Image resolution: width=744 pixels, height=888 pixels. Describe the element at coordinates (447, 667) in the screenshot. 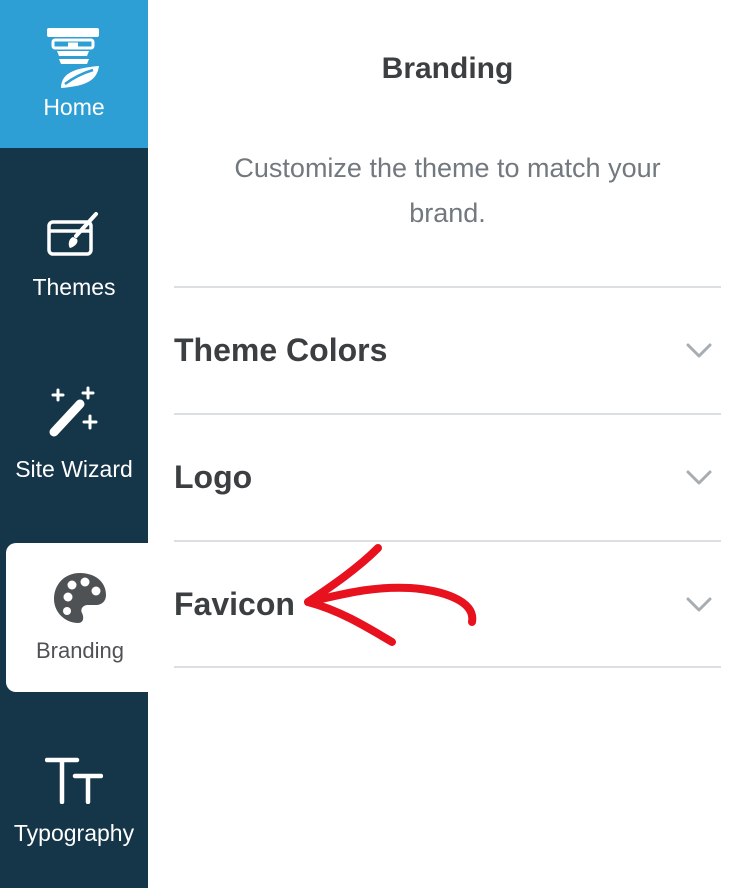

I see `section-divider` at that location.